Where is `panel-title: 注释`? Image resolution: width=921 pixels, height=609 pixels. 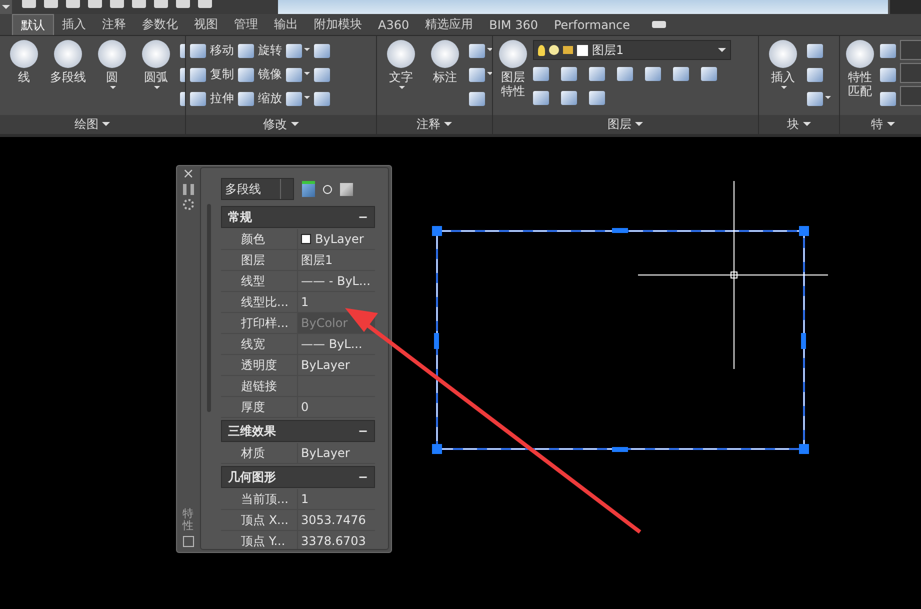 panel-title: 注释 is located at coordinates (434, 124).